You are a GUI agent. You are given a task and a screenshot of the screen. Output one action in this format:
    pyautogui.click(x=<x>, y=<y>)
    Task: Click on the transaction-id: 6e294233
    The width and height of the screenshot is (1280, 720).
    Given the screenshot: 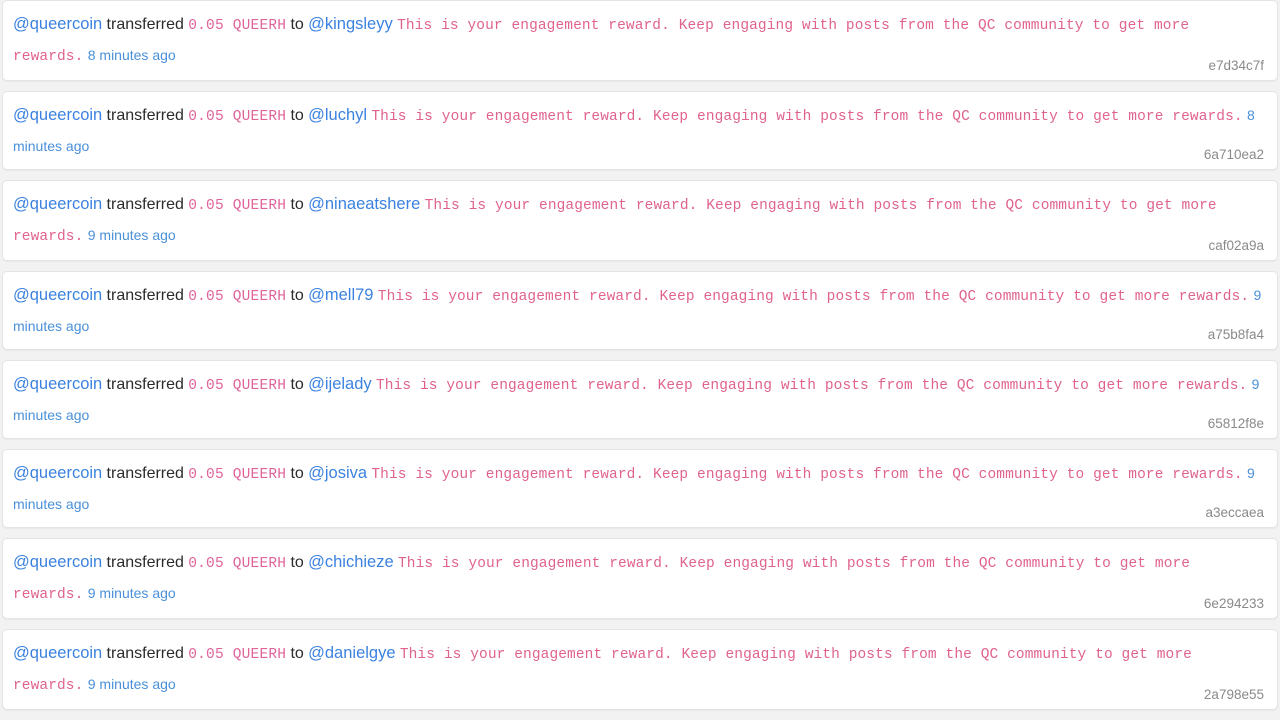 What is the action you would take?
    pyautogui.click(x=1233, y=603)
    